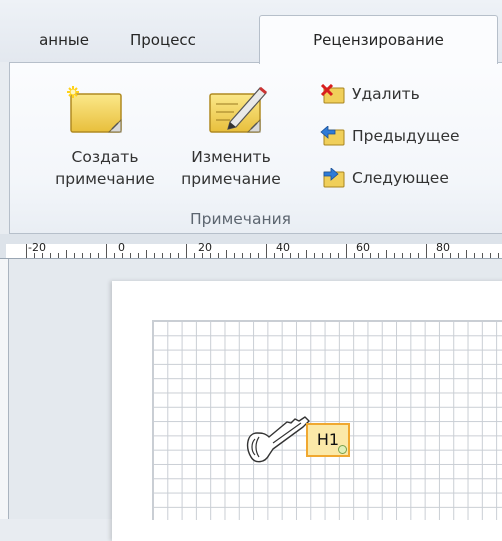 The width and height of the screenshot is (502, 541). What do you see at coordinates (334, 178) in the screenshot?
I see `next-comment-icon` at bounding box center [334, 178].